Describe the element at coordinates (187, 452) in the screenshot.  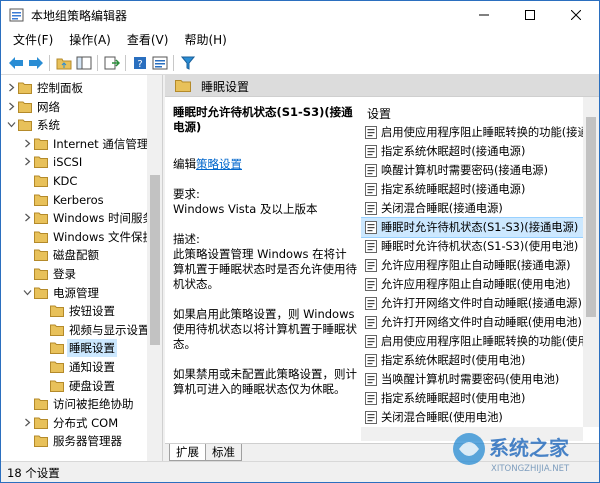
I see `tab-extended: 扩展` at that location.